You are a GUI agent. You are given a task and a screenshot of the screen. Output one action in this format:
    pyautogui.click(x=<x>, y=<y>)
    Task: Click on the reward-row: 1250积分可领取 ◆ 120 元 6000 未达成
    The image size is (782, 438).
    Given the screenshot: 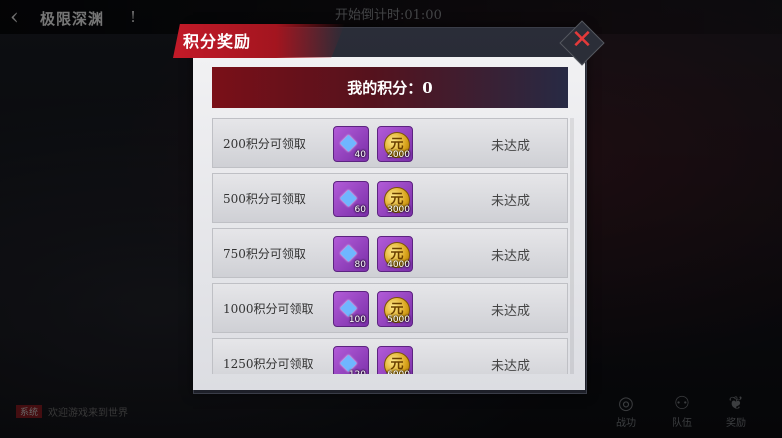 What is the action you would take?
    pyautogui.click(x=390, y=356)
    